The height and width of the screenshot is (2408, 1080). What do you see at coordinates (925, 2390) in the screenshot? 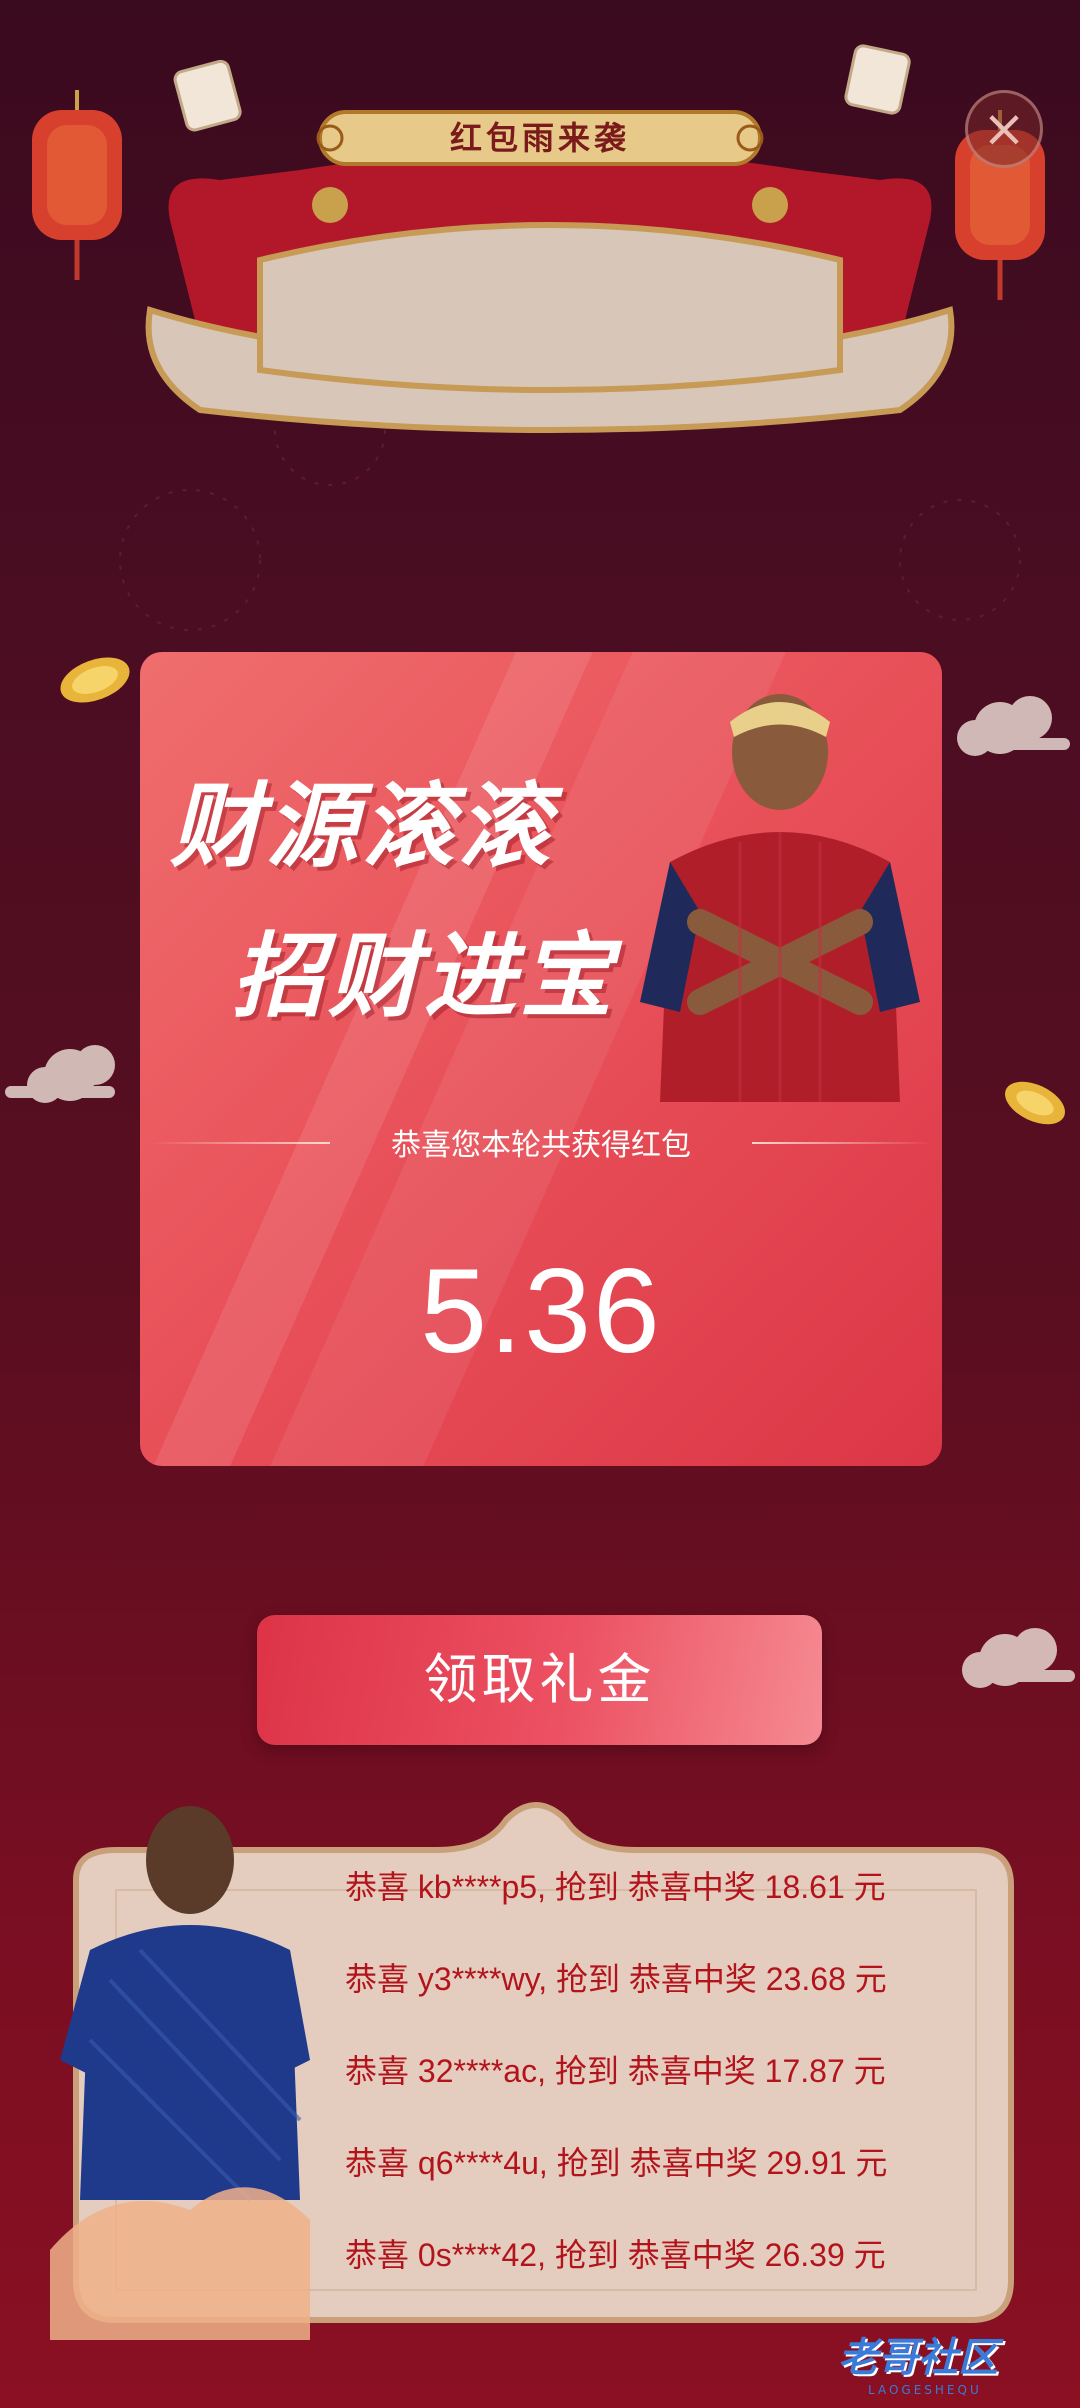
I see `watermark-subtext: LAOGESHEQU` at bounding box center [925, 2390].